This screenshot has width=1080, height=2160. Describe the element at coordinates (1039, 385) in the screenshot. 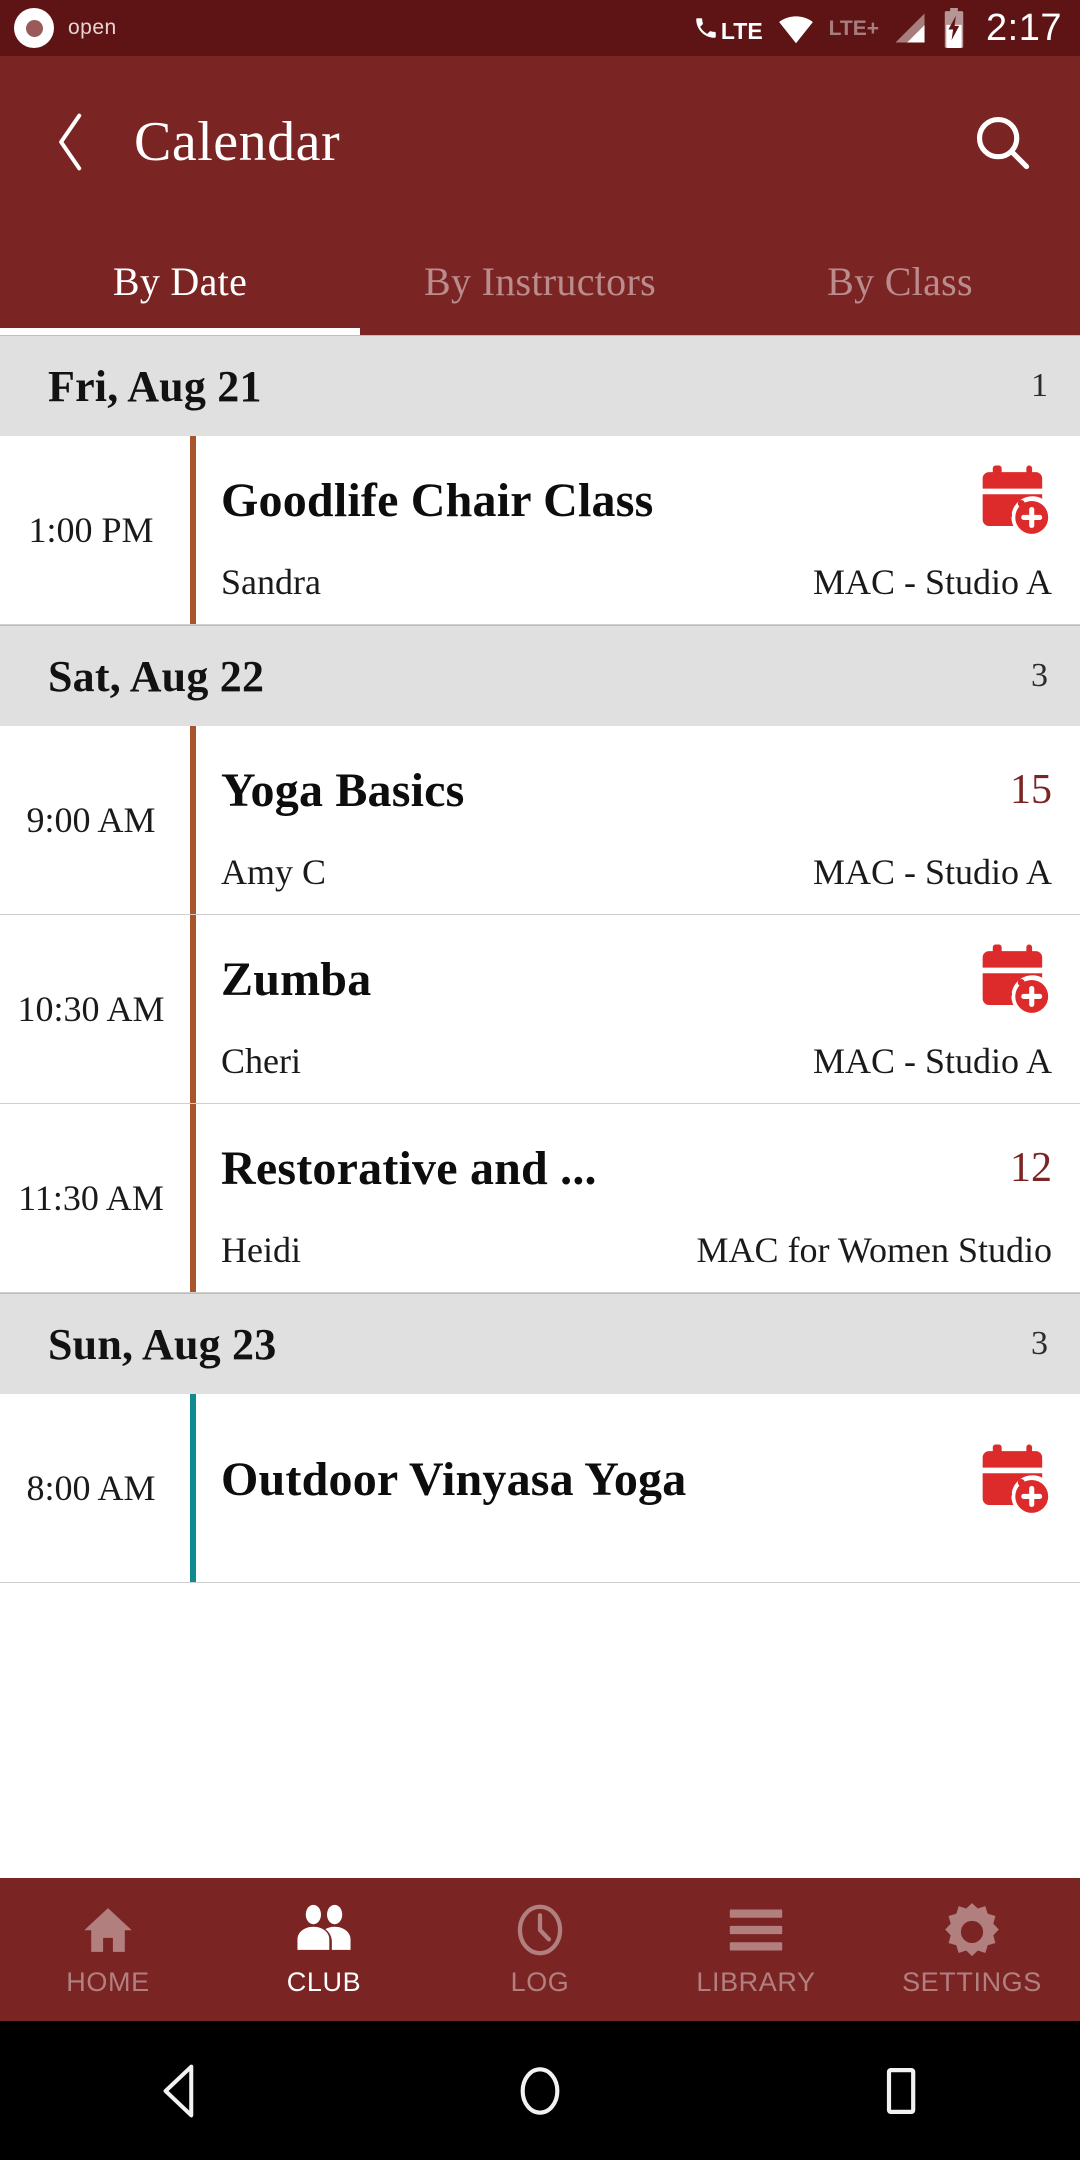

I see `day-header-count: 1` at that location.